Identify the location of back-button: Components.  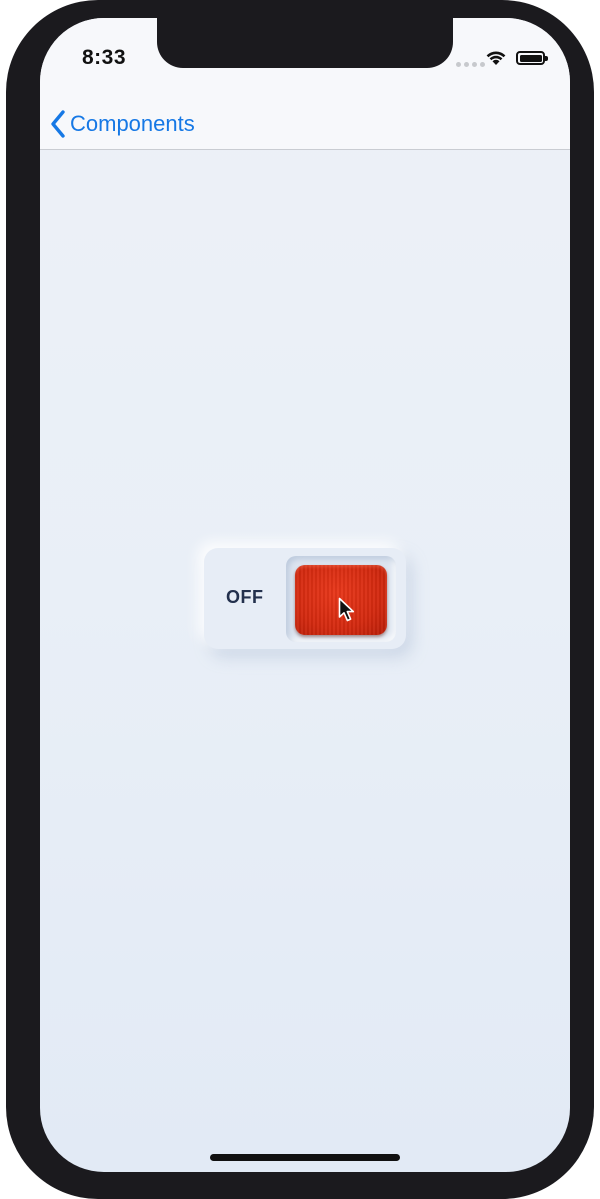
(122, 124).